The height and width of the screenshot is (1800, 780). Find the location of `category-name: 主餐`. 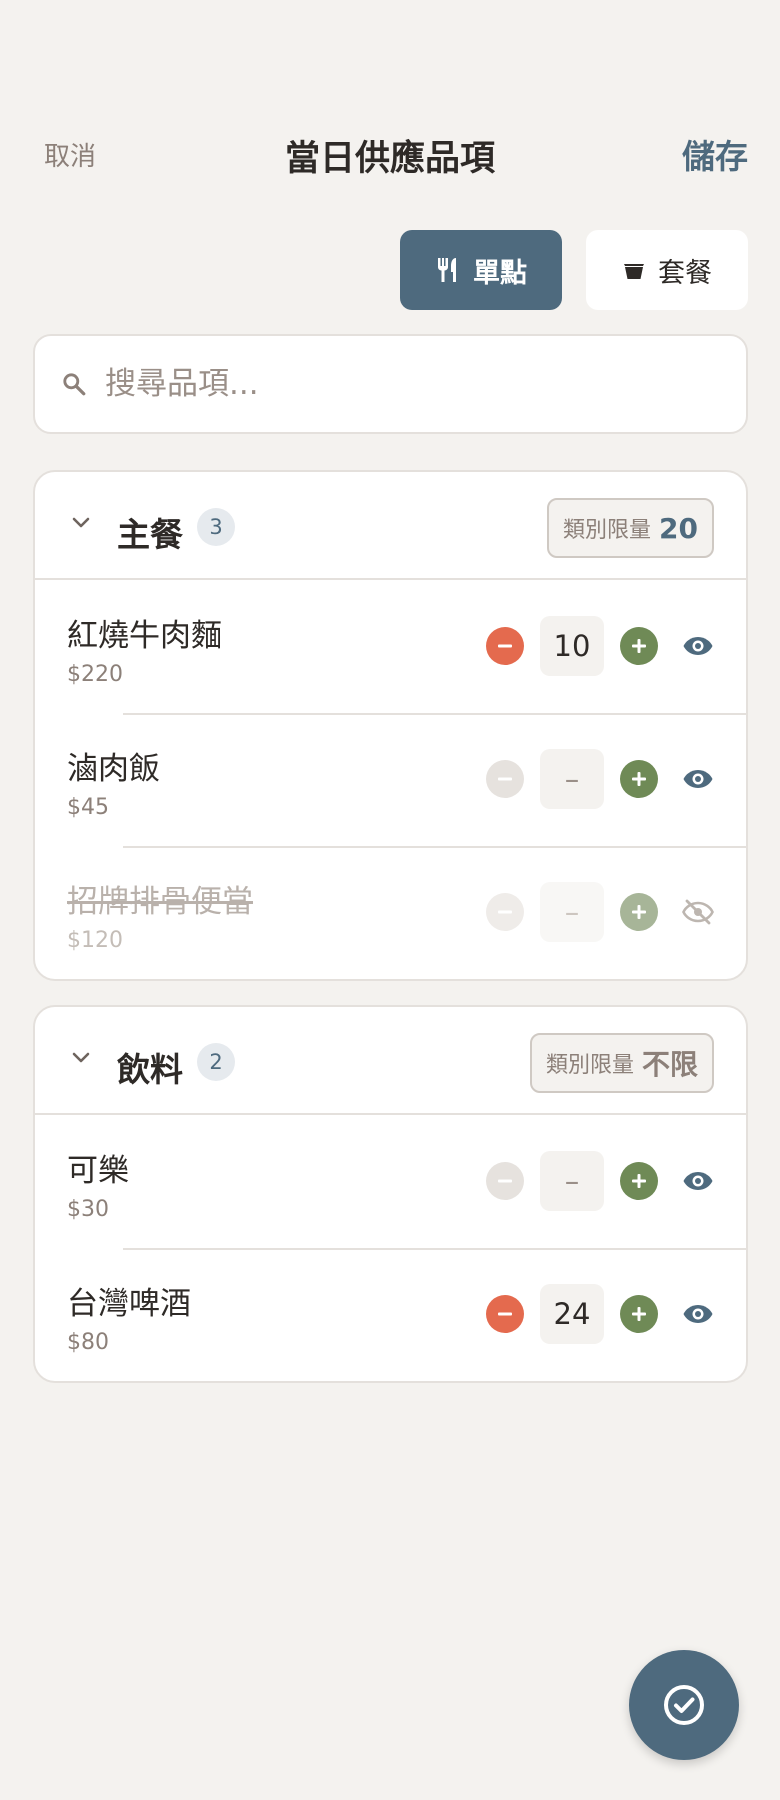

category-name: 主餐 is located at coordinates (150, 534).